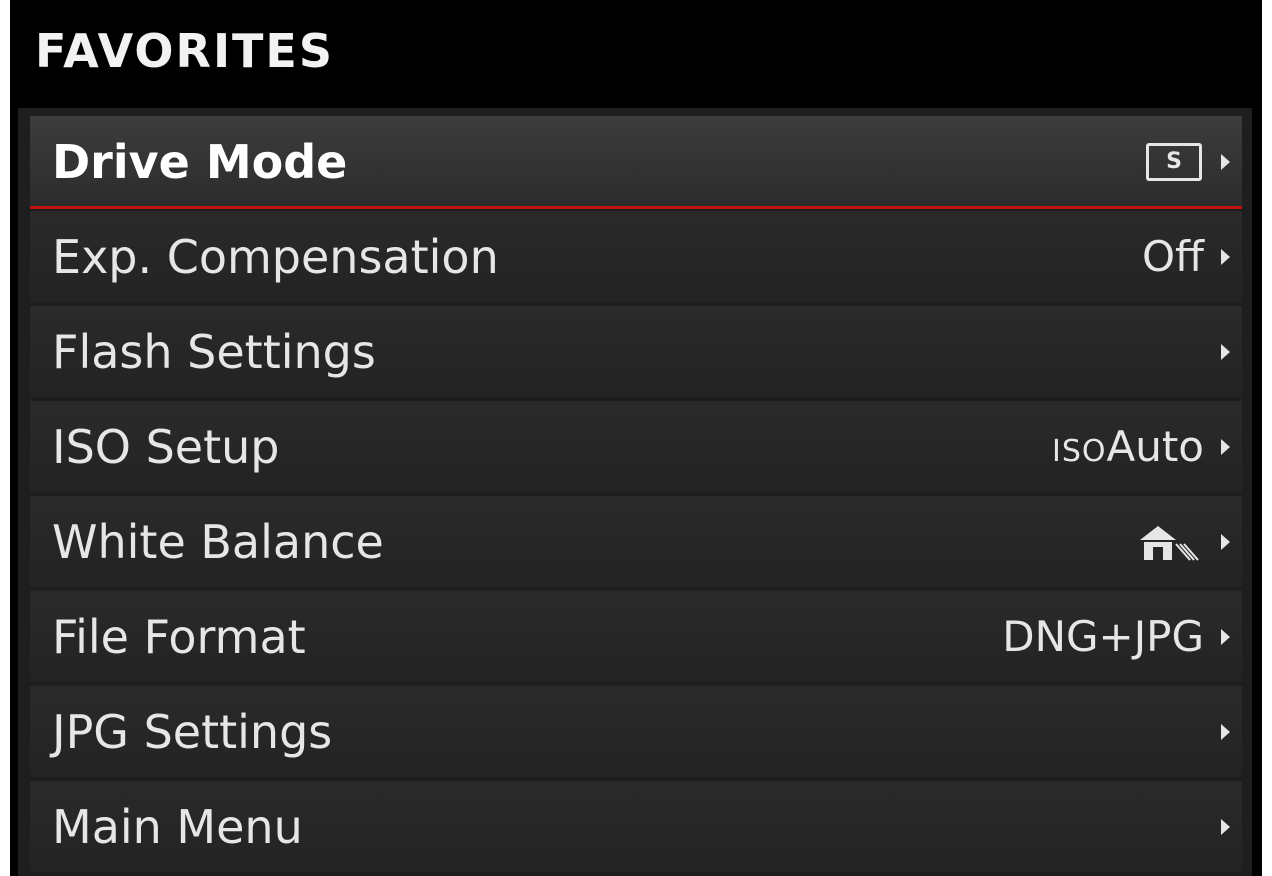 The width and height of the screenshot is (1272, 876). What do you see at coordinates (1079, 451) in the screenshot?
I see `iso-prefix: ISO` at bounding box center [1079, 451].